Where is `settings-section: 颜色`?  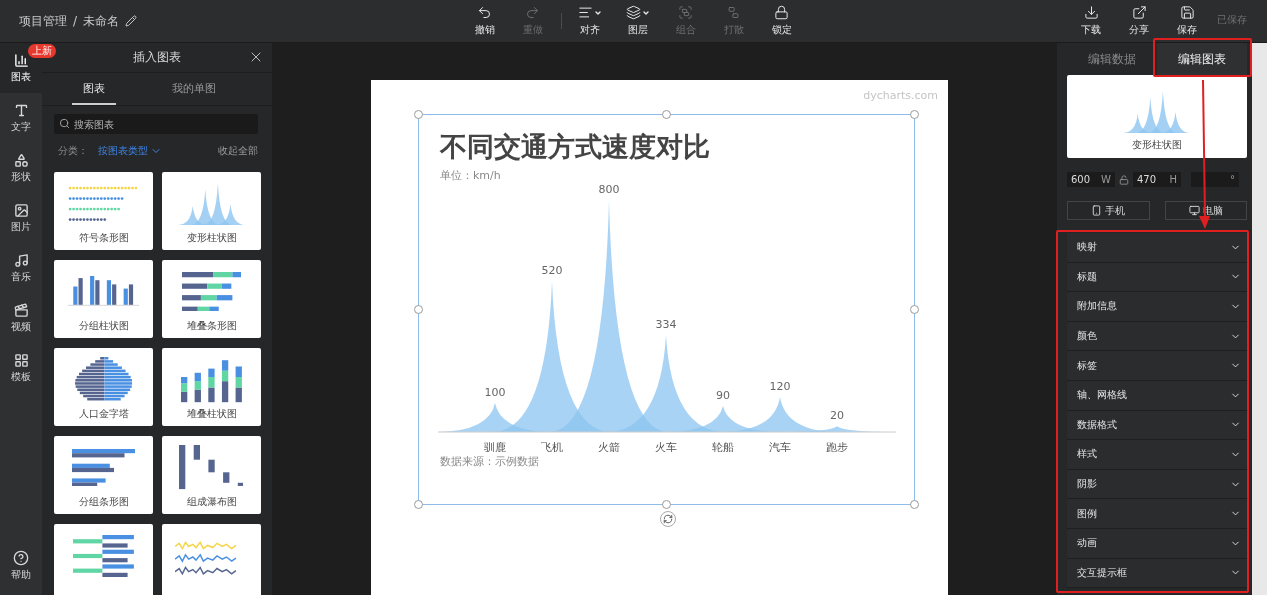
settings-section: 颜色 is located at coordinates (1157, 336).